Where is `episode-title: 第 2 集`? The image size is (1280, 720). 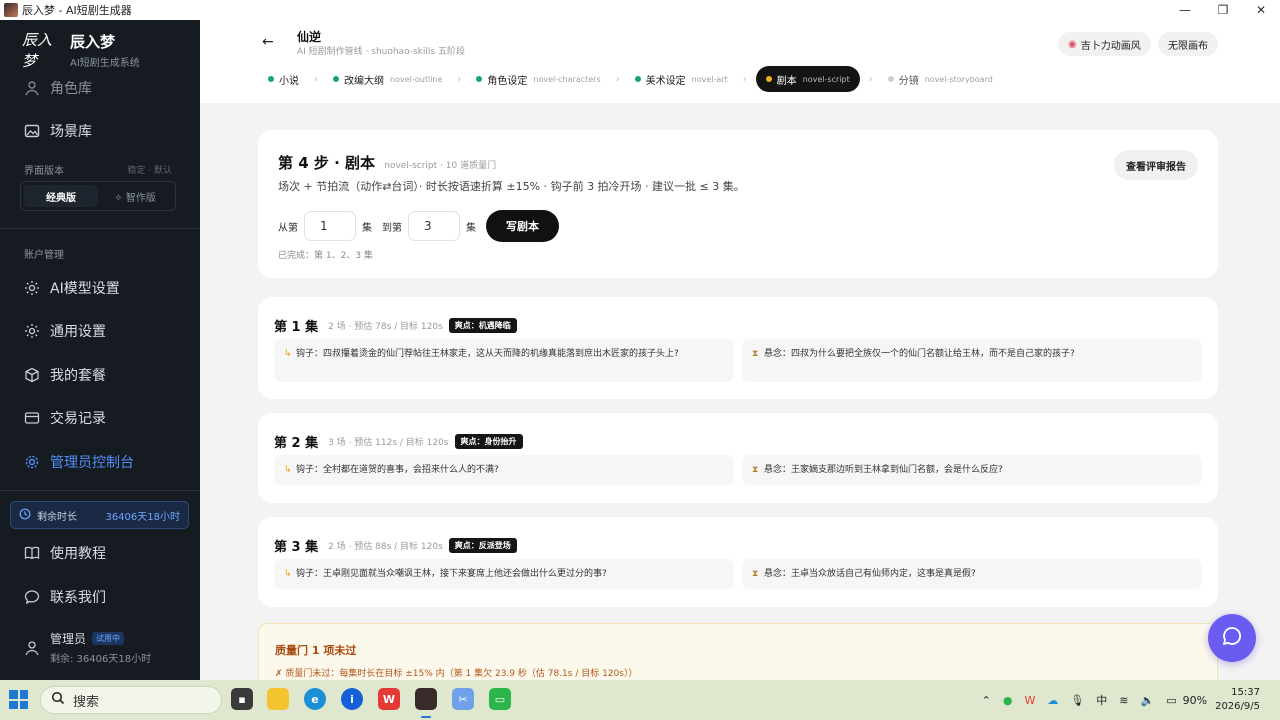
episode-title: 第 2 集 is located at coordinates (296, 443).